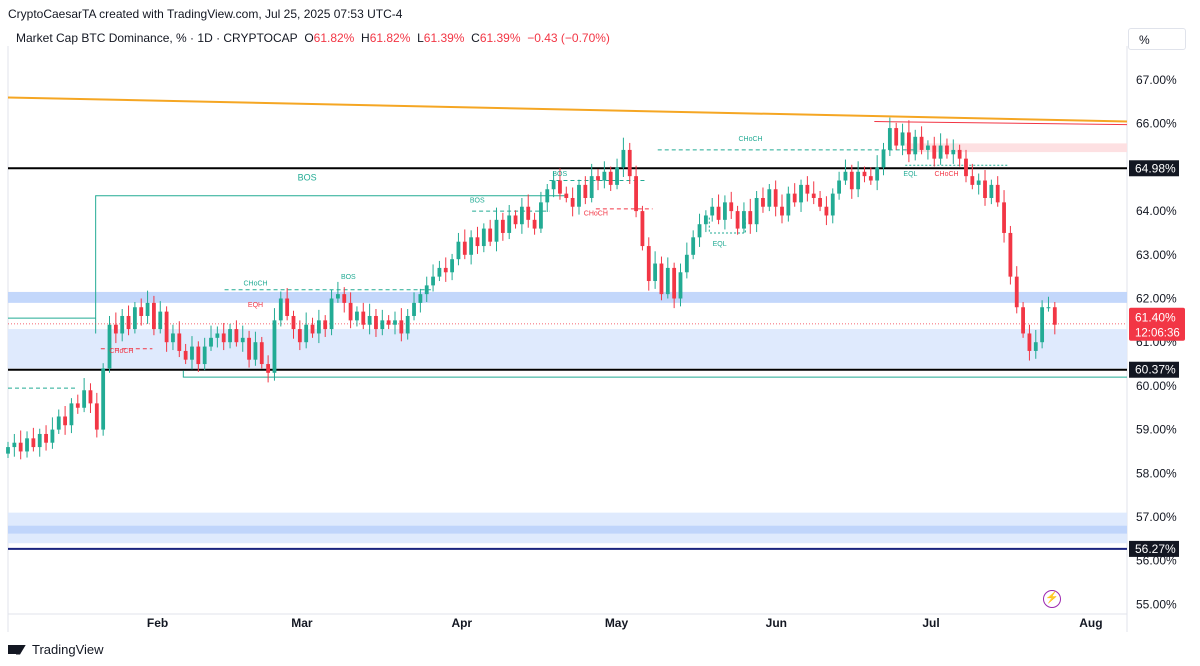  What do you see at coordinates (1155, 370) in the screenshot?
I see `level-price-tag-text: 60.37%` at bounding box center [1155, 370].